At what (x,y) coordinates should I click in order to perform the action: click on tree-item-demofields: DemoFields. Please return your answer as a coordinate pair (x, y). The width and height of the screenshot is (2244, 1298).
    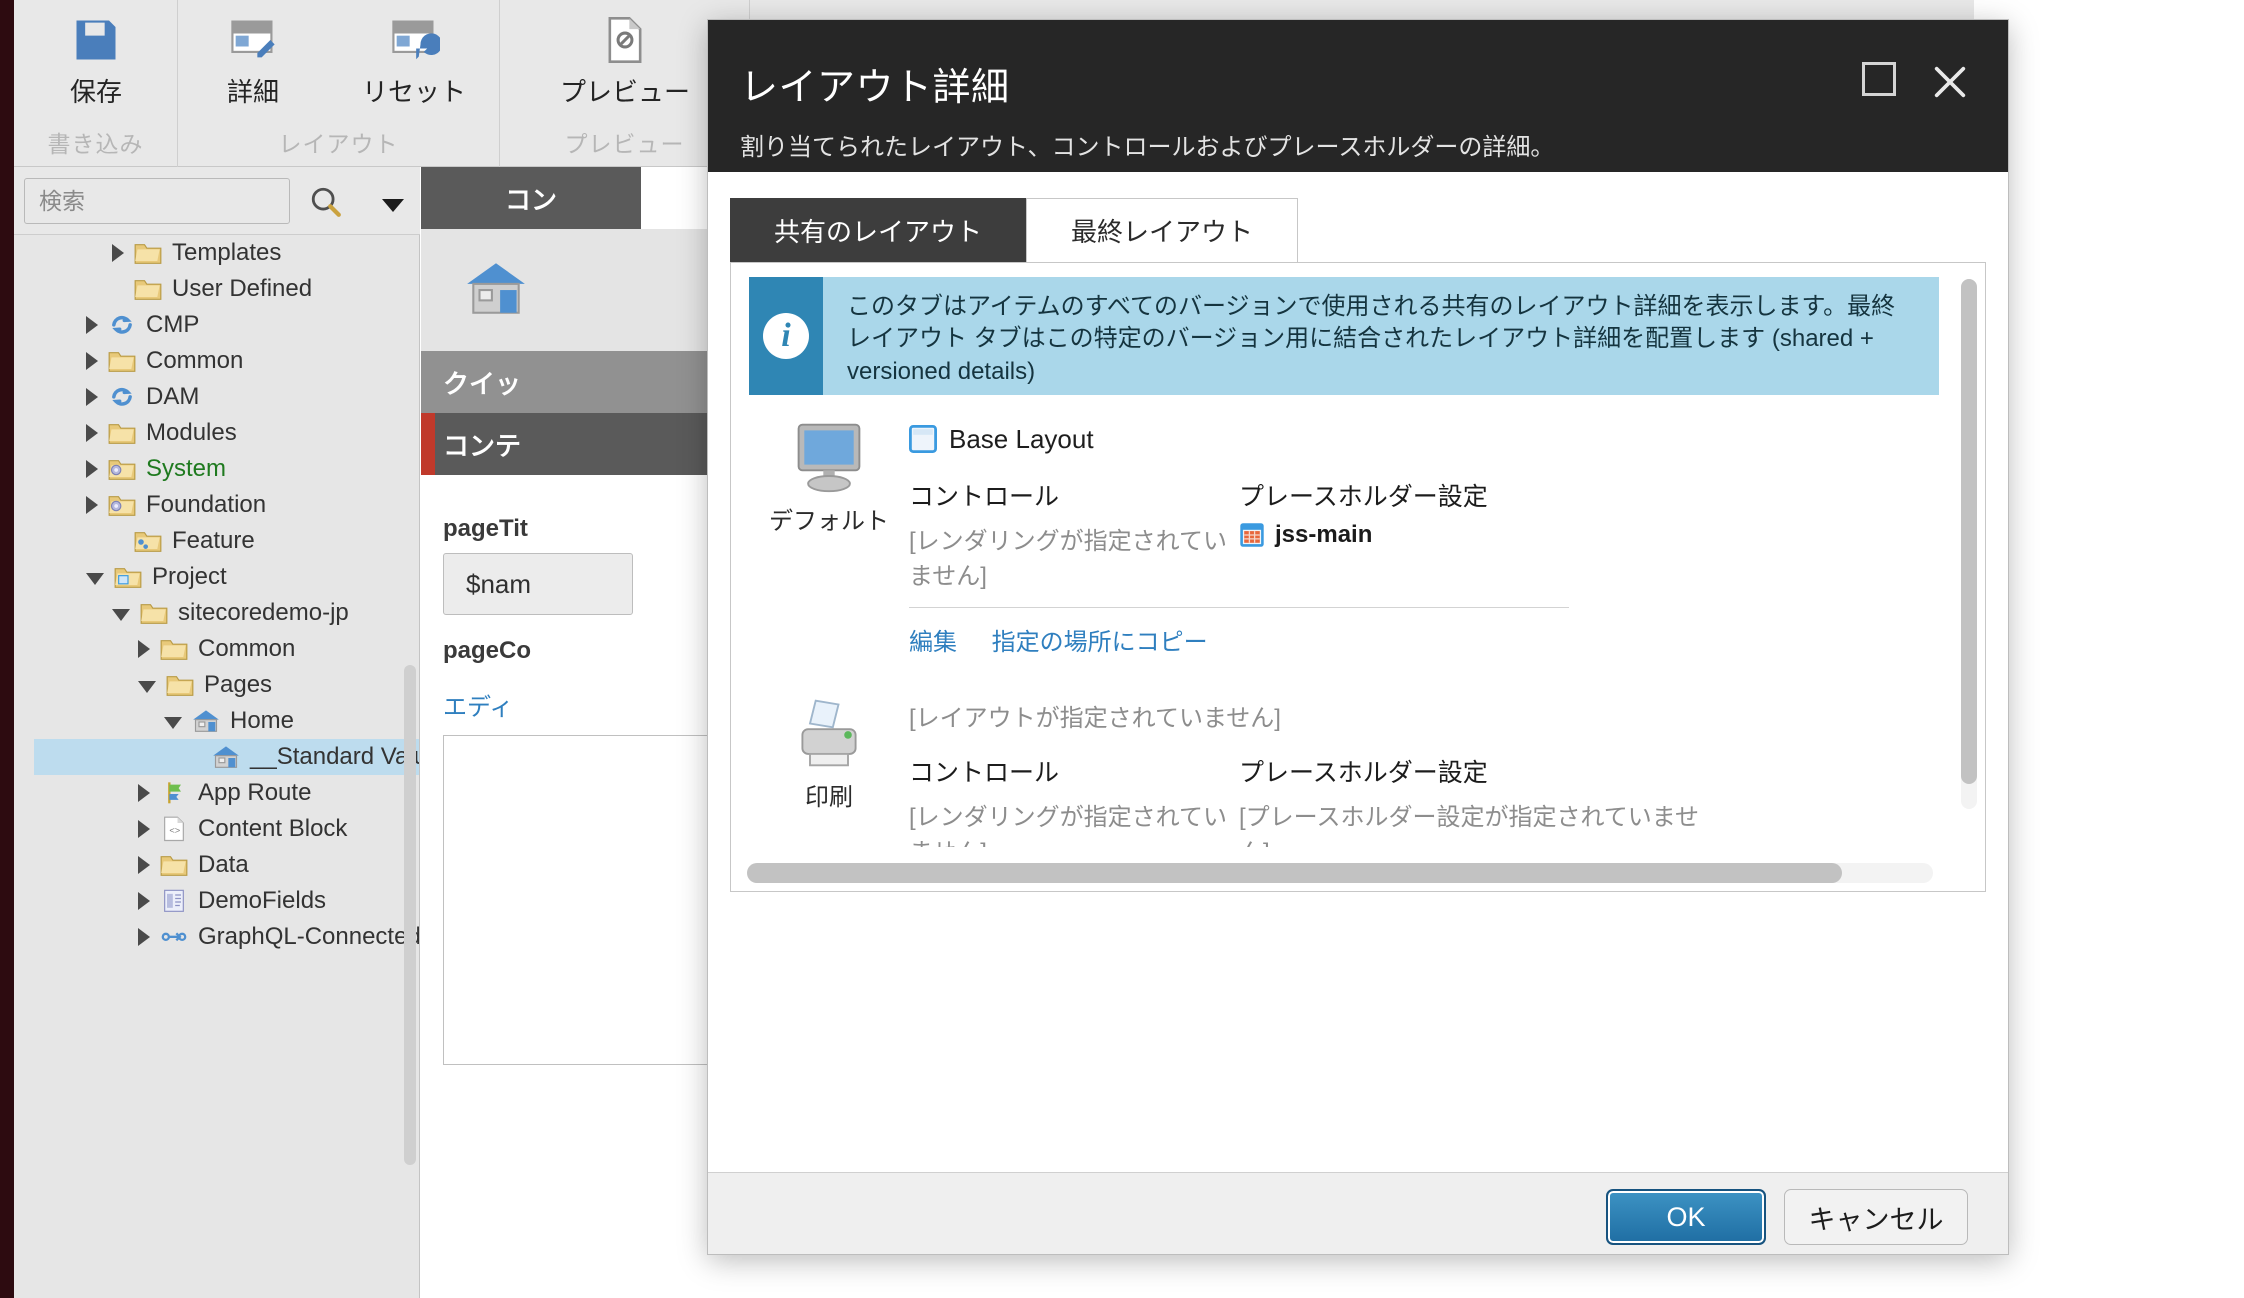
    Looking at the image, I should click on (226, 901).